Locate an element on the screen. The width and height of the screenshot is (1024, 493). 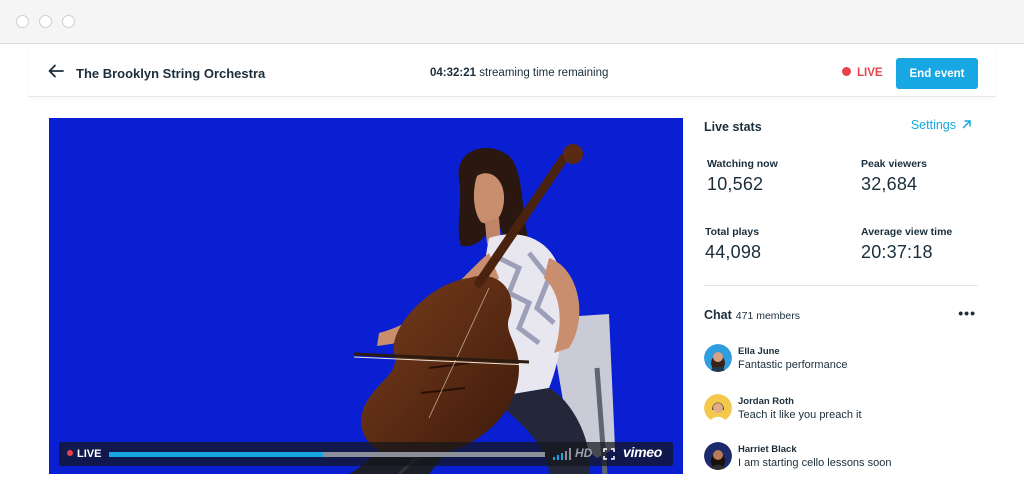
external-arrow-icon is located at coordinates (966, 124).